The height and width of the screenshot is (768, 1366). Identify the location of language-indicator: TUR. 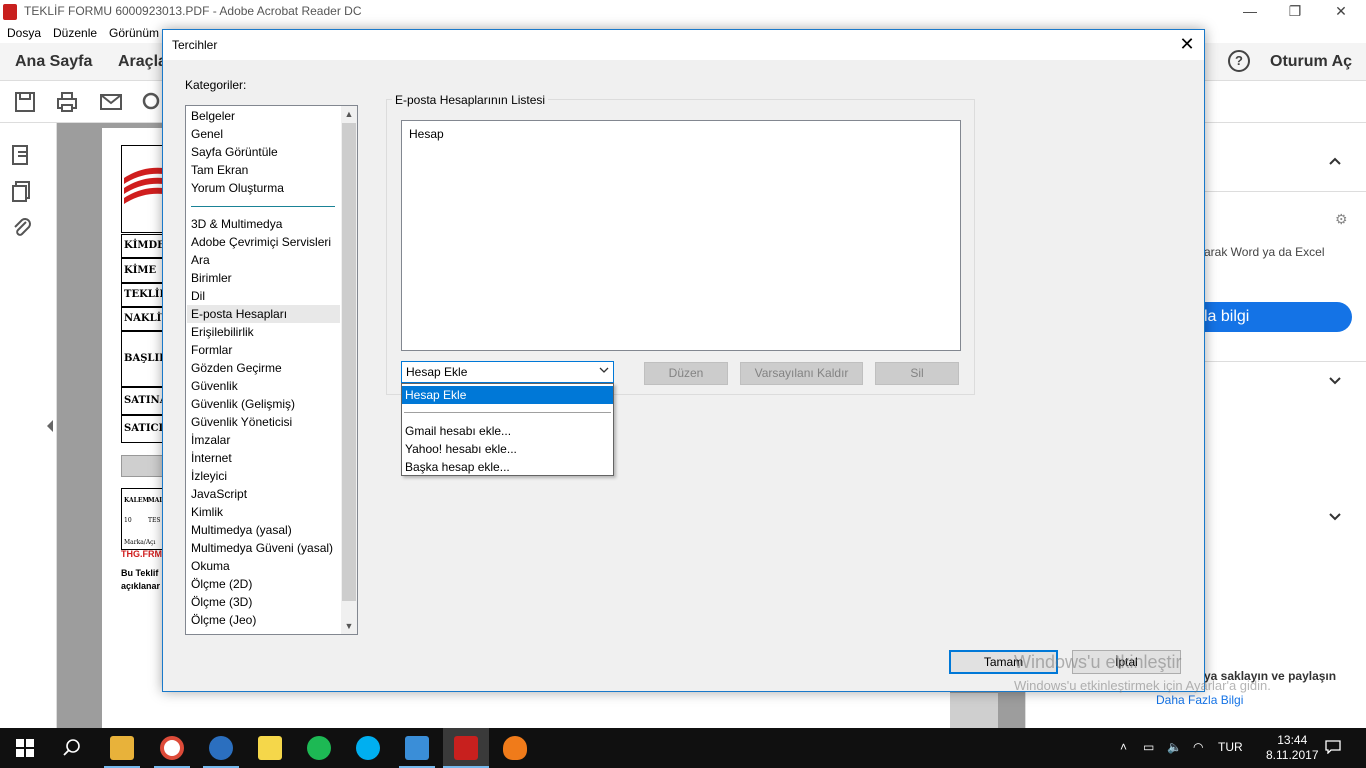
(1230, 747).